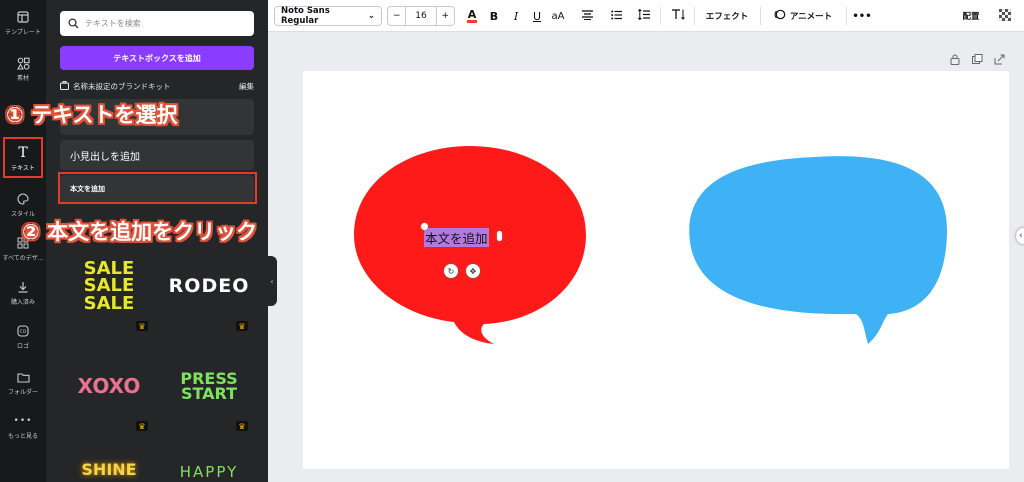  What do you see at coordinates (157, 188) in the screenshot?
I see `highlight-add-body` at bounding box center [157, 188].